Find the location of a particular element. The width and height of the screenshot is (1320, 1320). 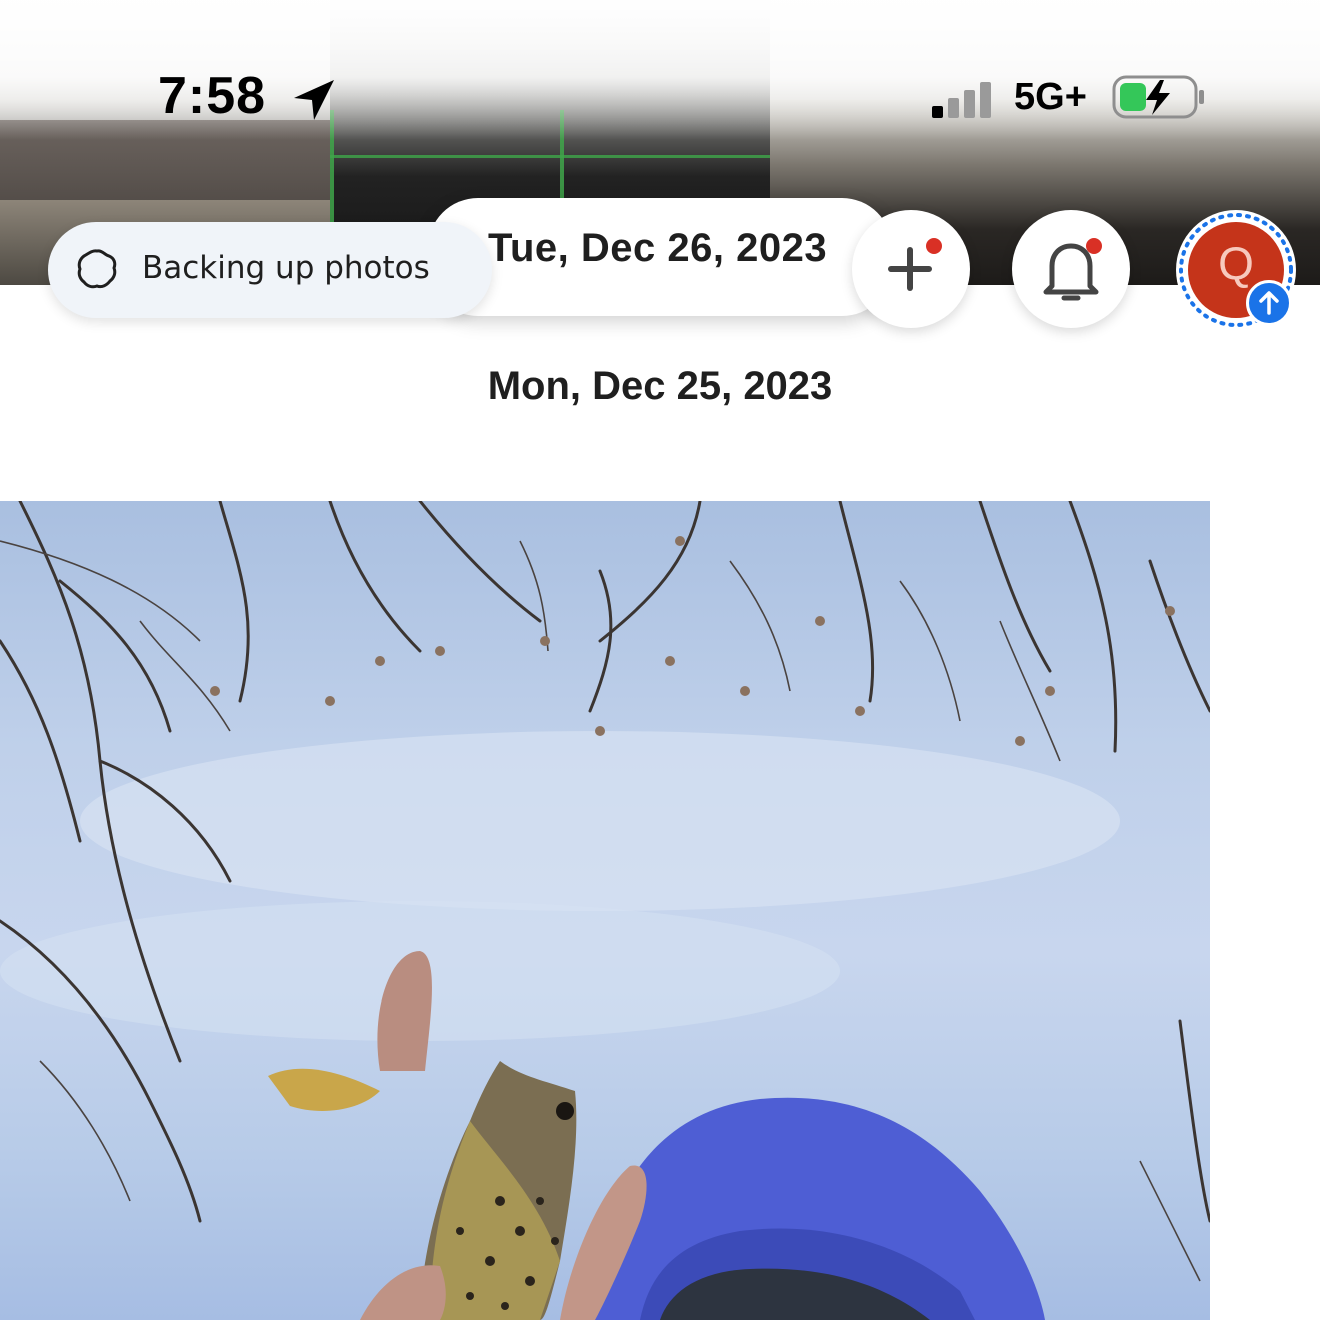

battery-charging-icon is located at coordinates (1158, 97).